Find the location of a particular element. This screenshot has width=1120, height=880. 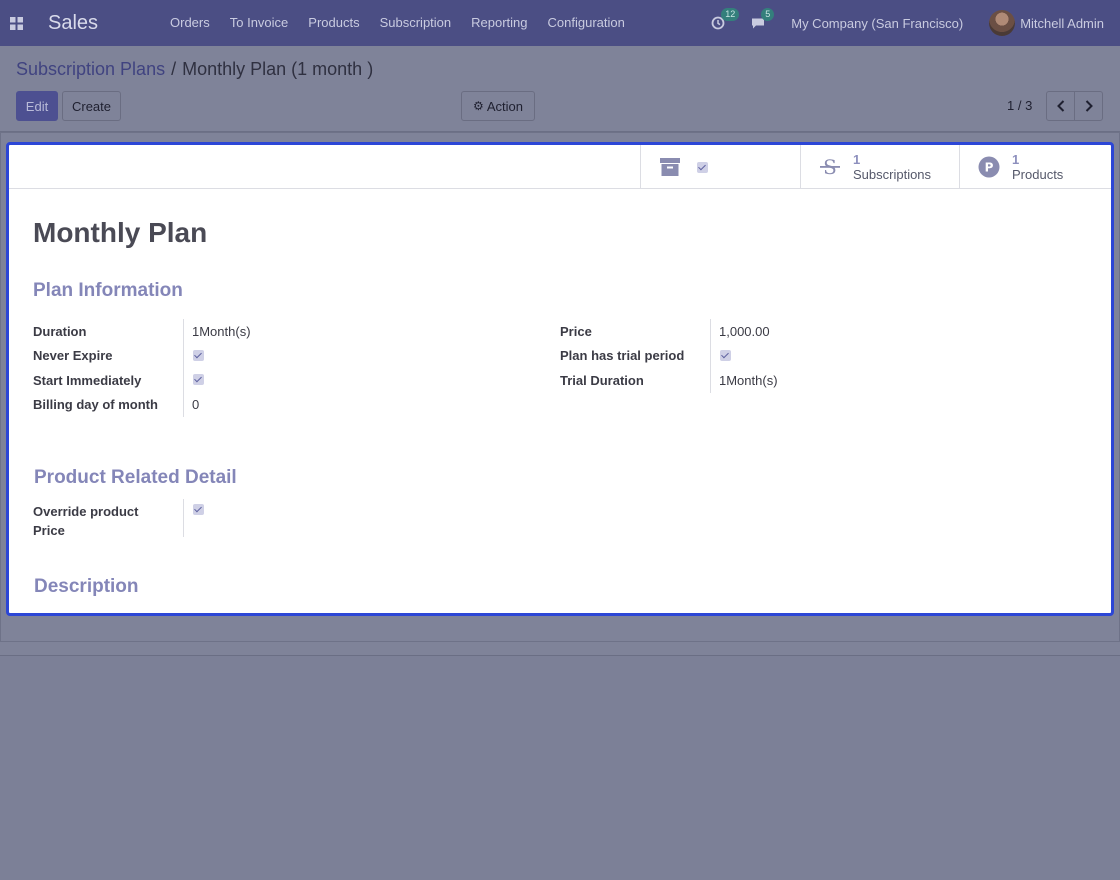

duration-label: Duration is located at coordinates (60, 331).